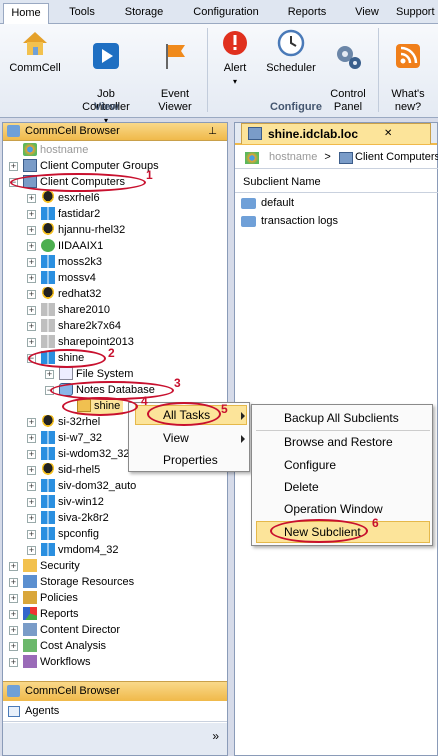  Describe the element at coordinates (50, 599) in the screenshot. I see `tree-item-policies: Policies` at that location.